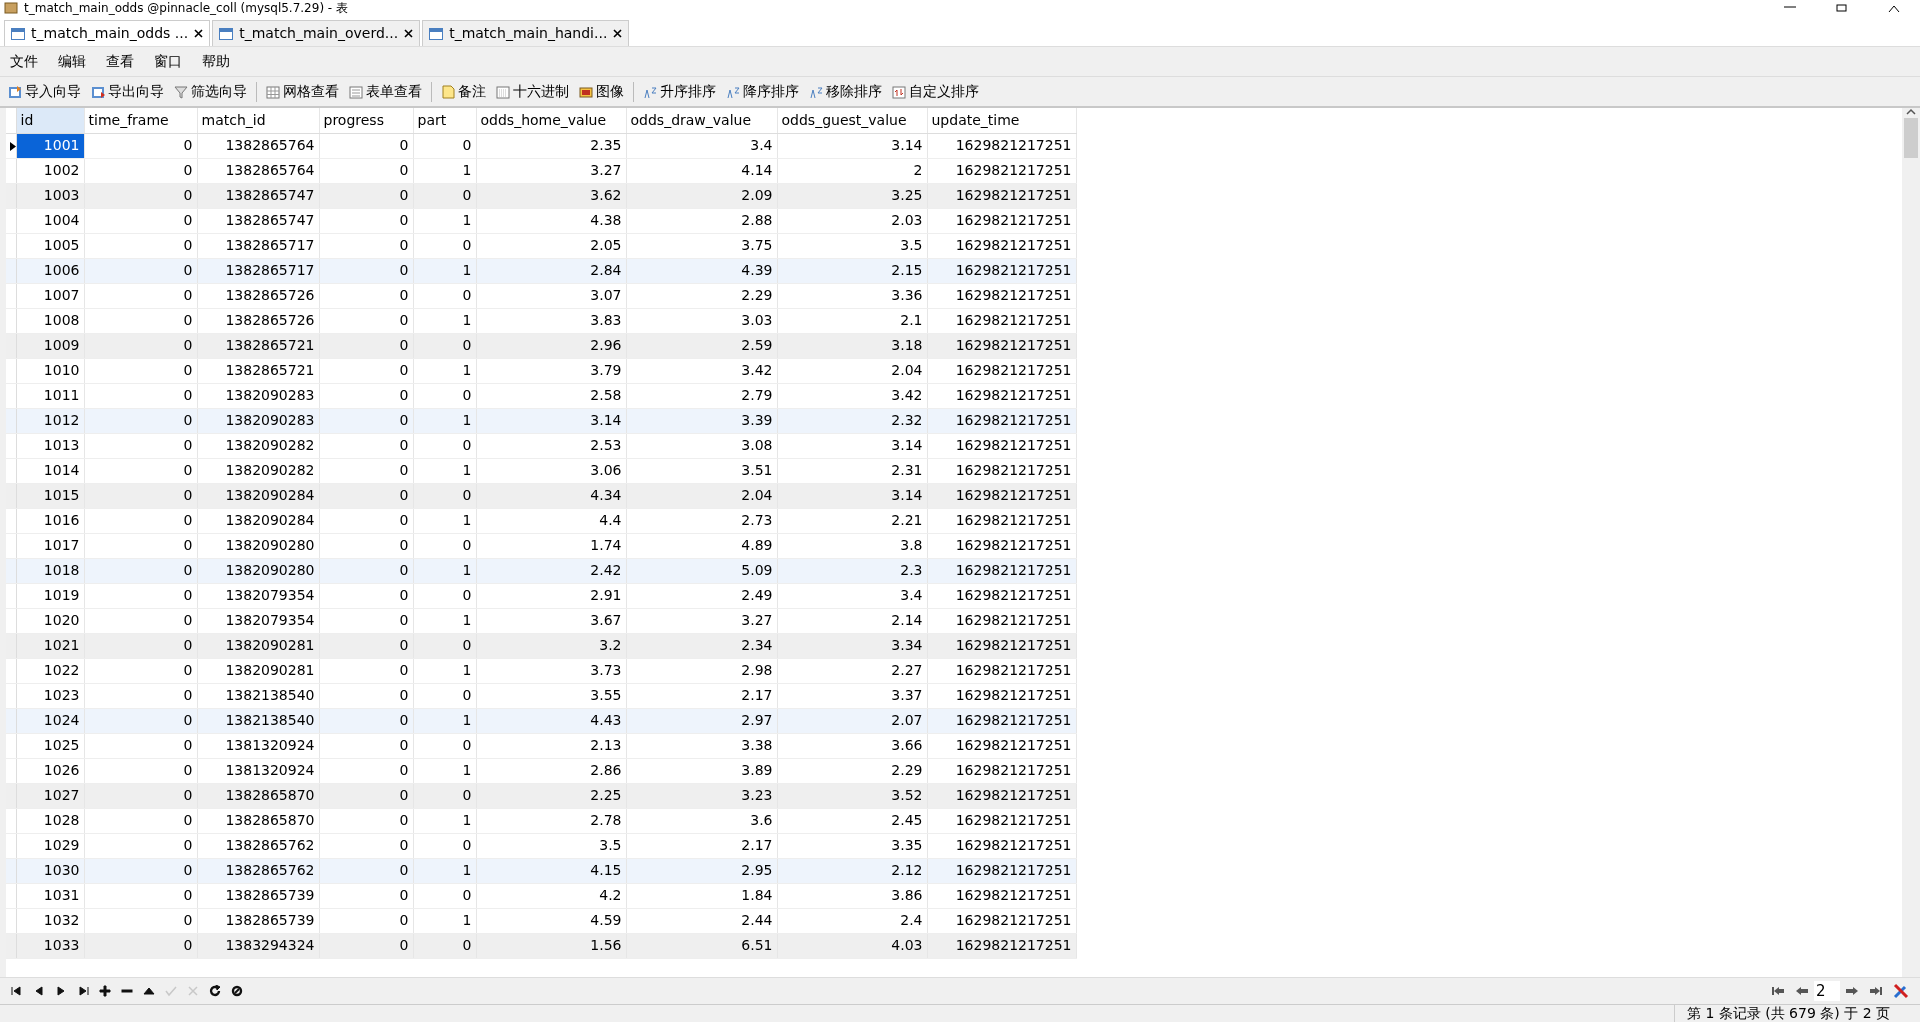 This screenshot has height=1022, width=1920. What do you see at coordinates (1001, 120) in the screenshot?
I see `column-header: update_time` at bounding box center [1001, 120].